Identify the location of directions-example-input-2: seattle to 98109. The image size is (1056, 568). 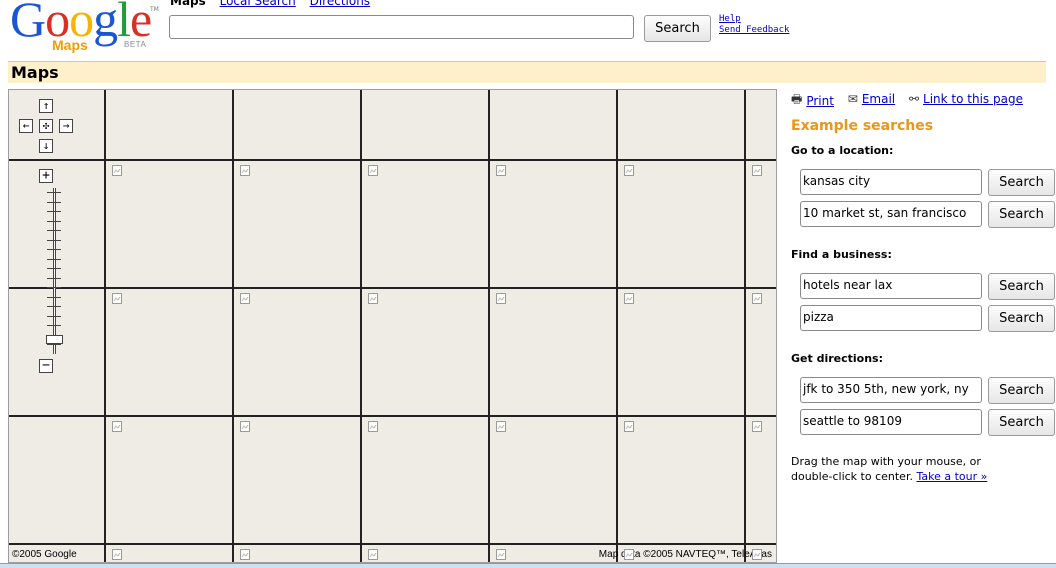
(891, 422).